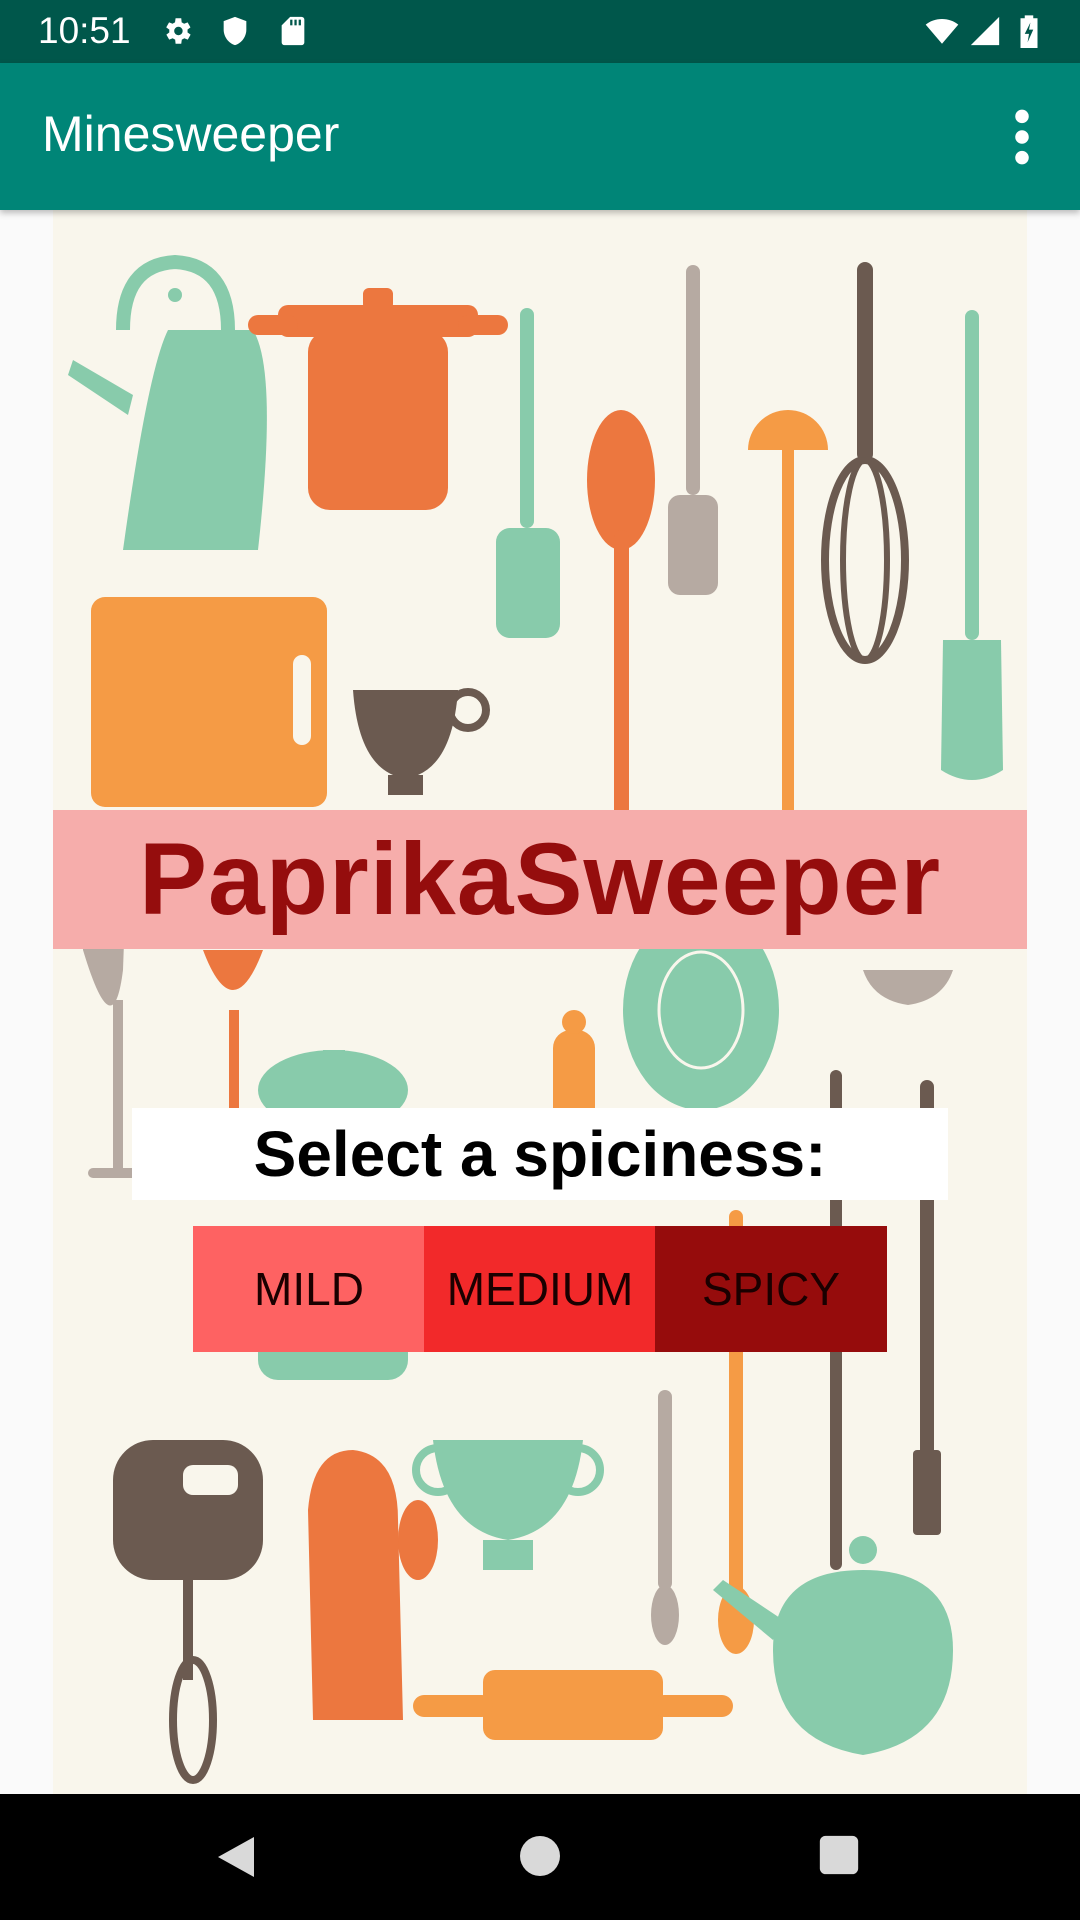 This screenshot has height=1920, width=1080. I want to click on game-title-banner: PaprikaSweeper, so click(540, 879).